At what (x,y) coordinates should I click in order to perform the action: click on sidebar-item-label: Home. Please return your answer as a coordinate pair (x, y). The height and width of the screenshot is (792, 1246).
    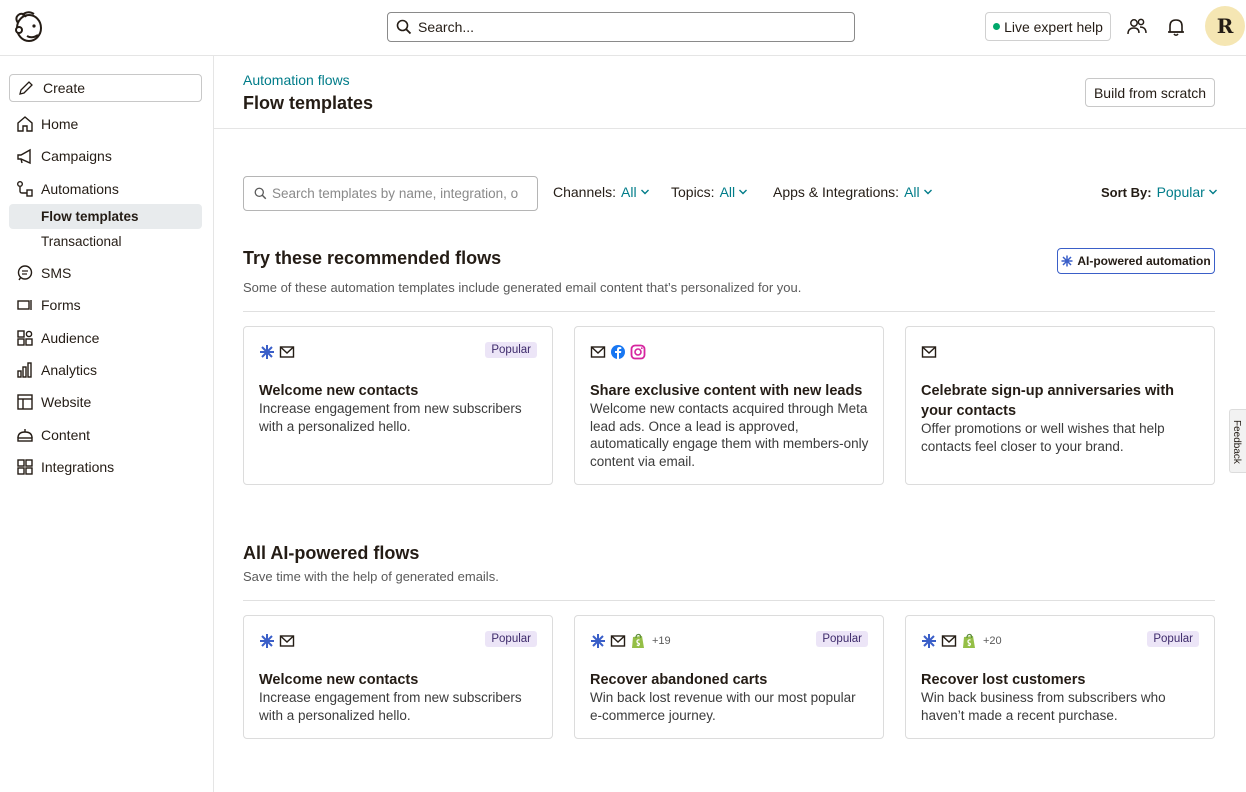
    Looking at the image, I should click on (60, 124).